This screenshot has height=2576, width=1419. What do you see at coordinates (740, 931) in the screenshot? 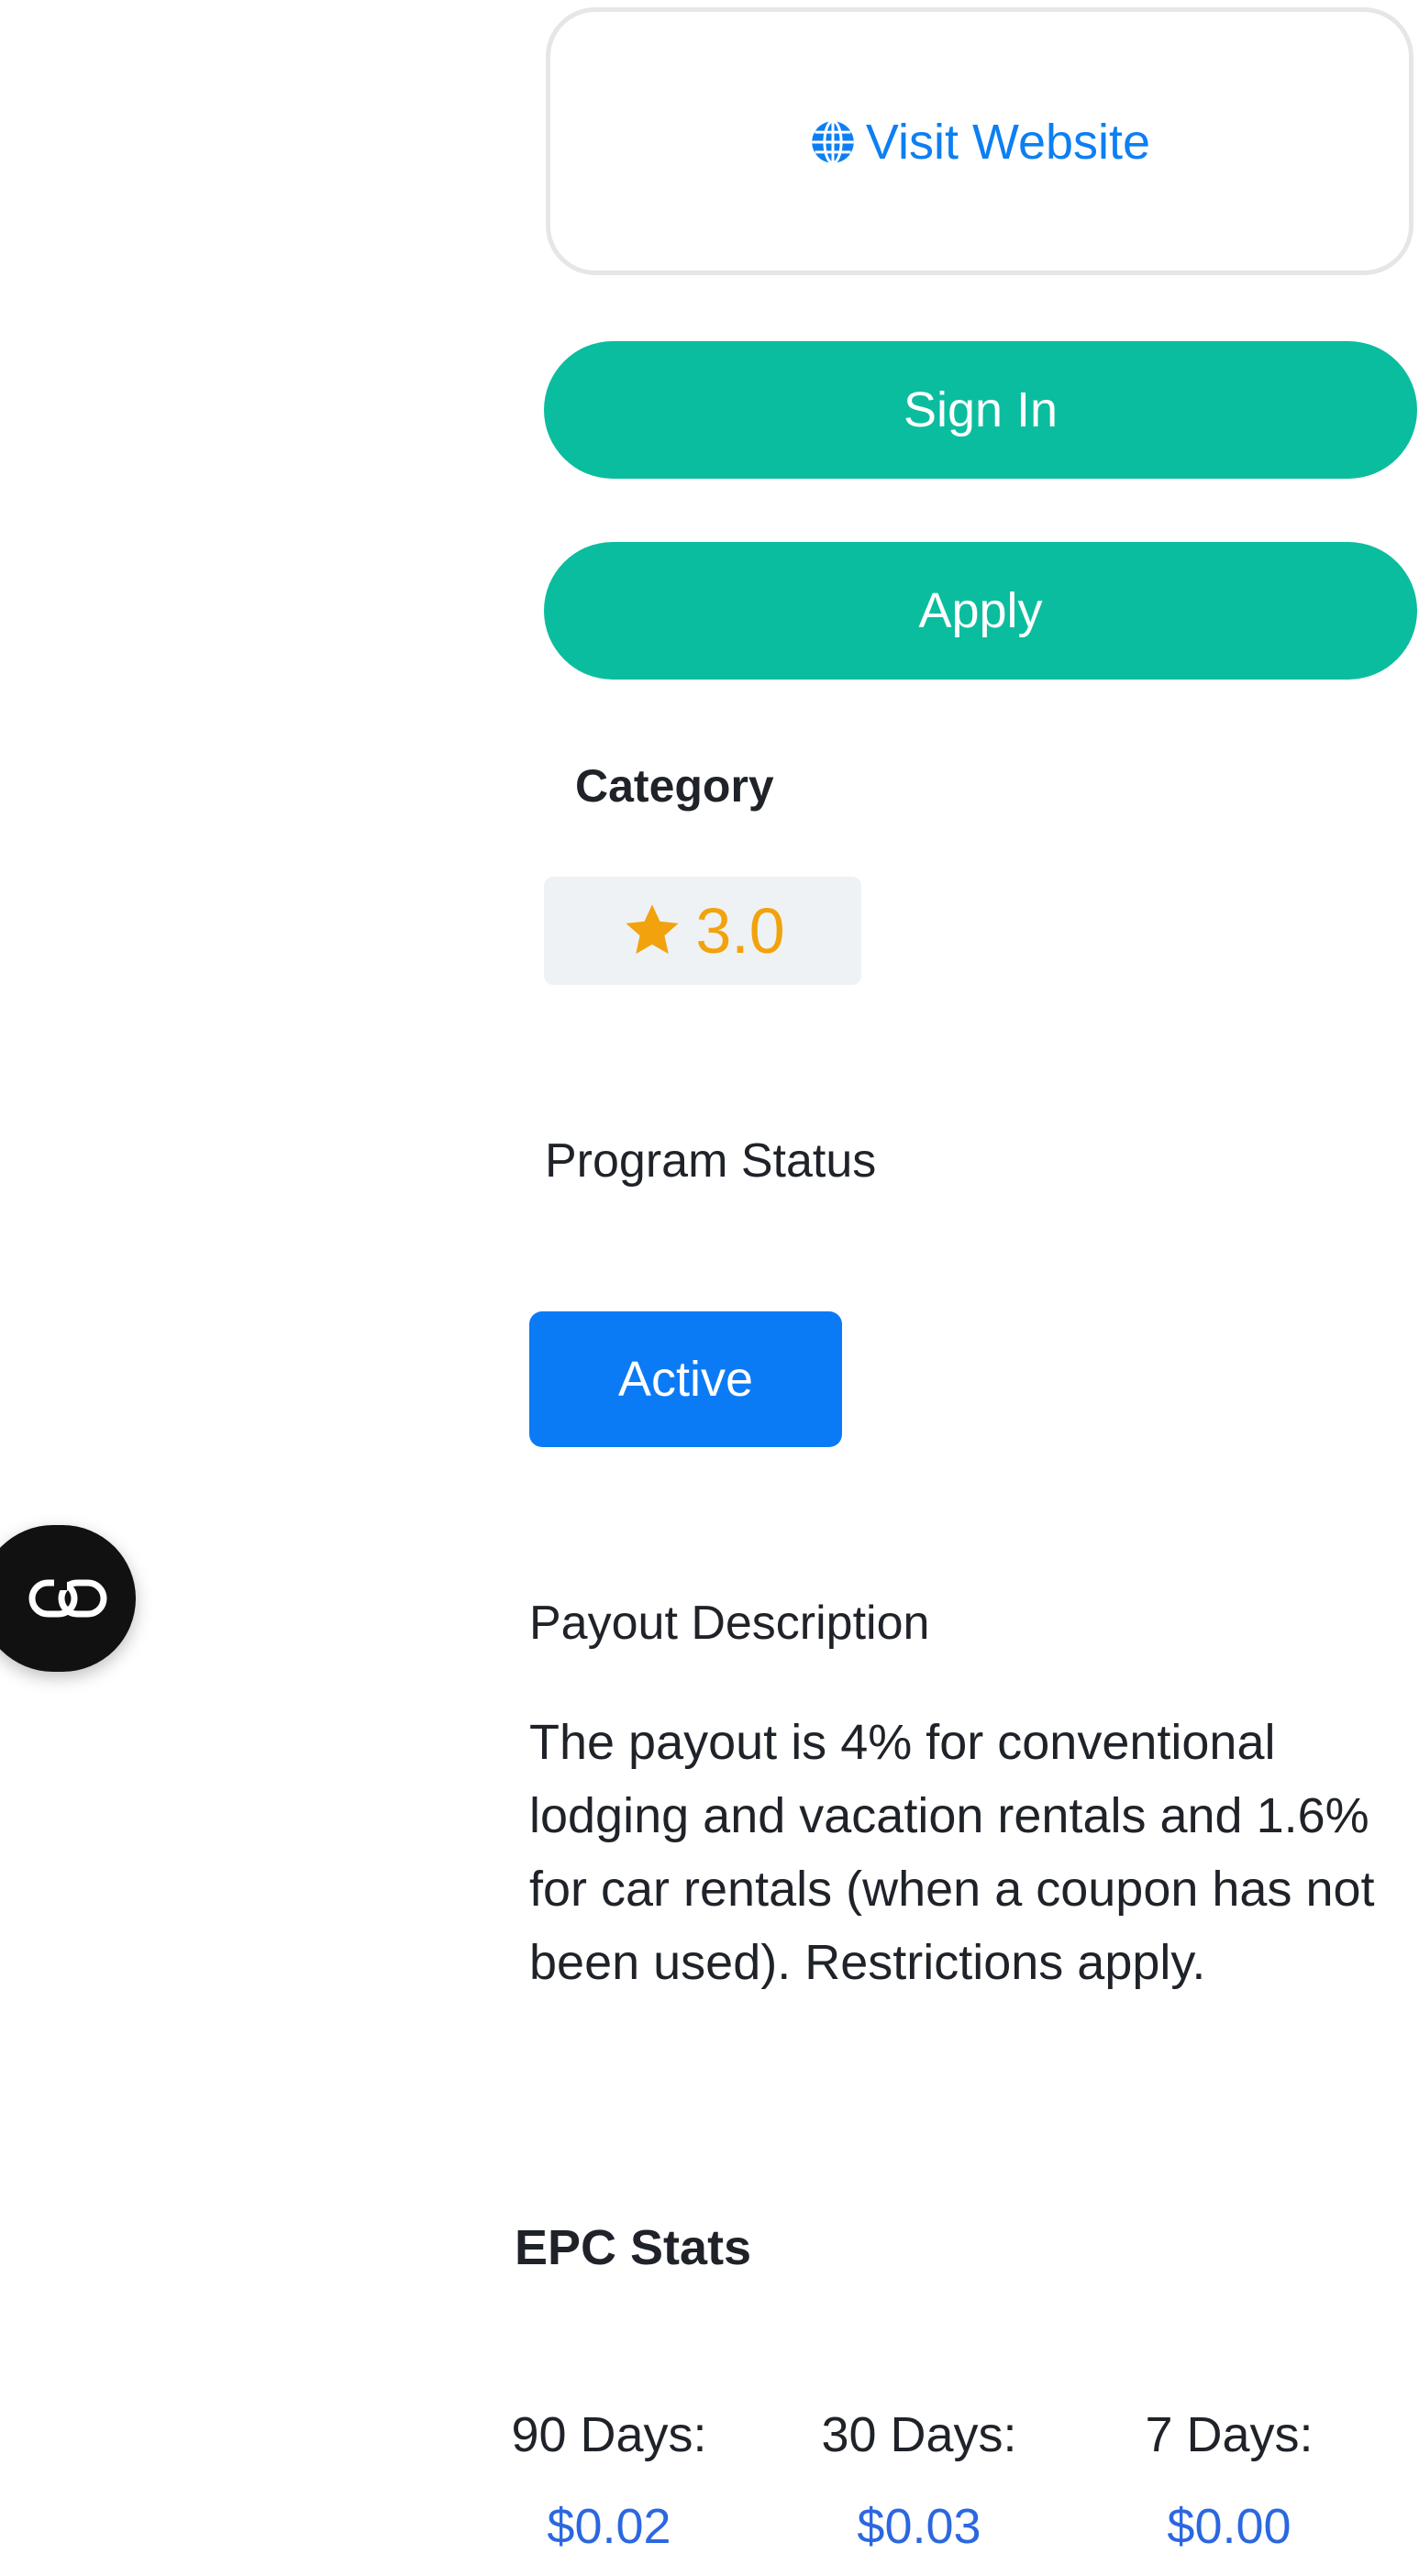
I see `rating-value: 3.0` at bounding box center [740, 931].